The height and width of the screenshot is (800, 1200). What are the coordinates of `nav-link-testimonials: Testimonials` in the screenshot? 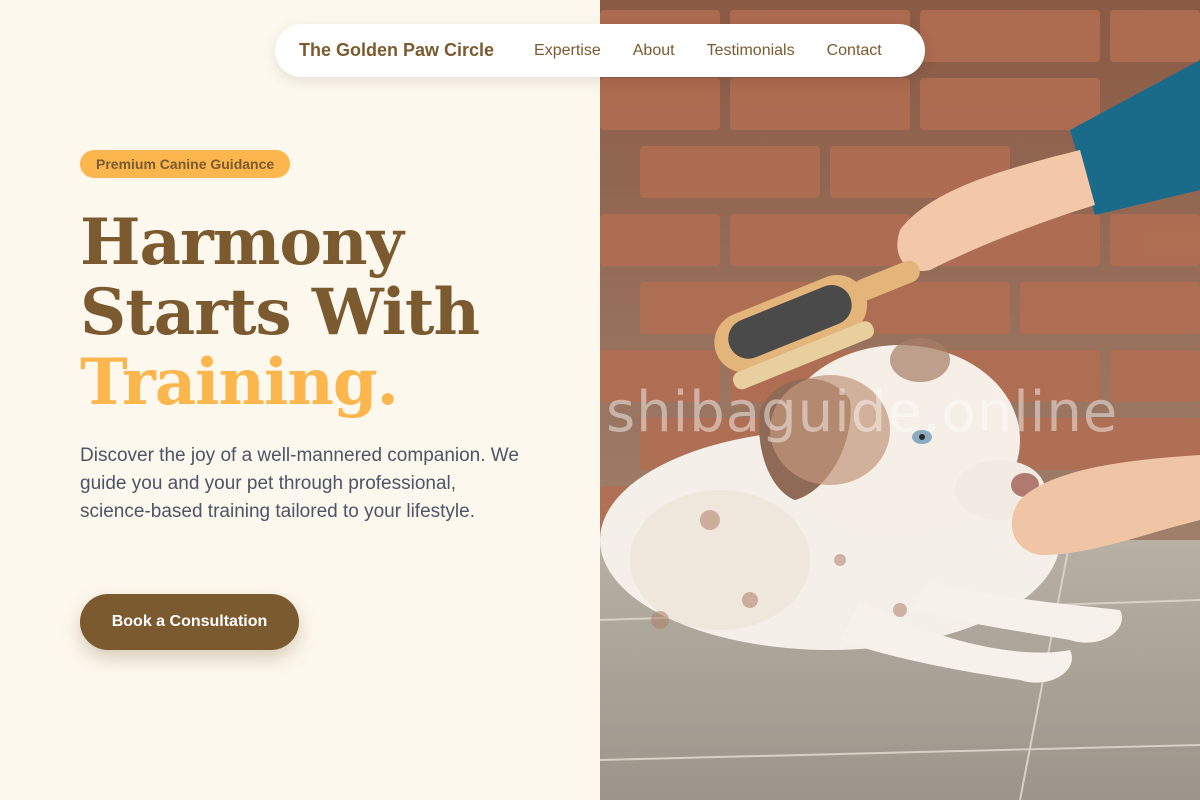 It's located at (751, 51).